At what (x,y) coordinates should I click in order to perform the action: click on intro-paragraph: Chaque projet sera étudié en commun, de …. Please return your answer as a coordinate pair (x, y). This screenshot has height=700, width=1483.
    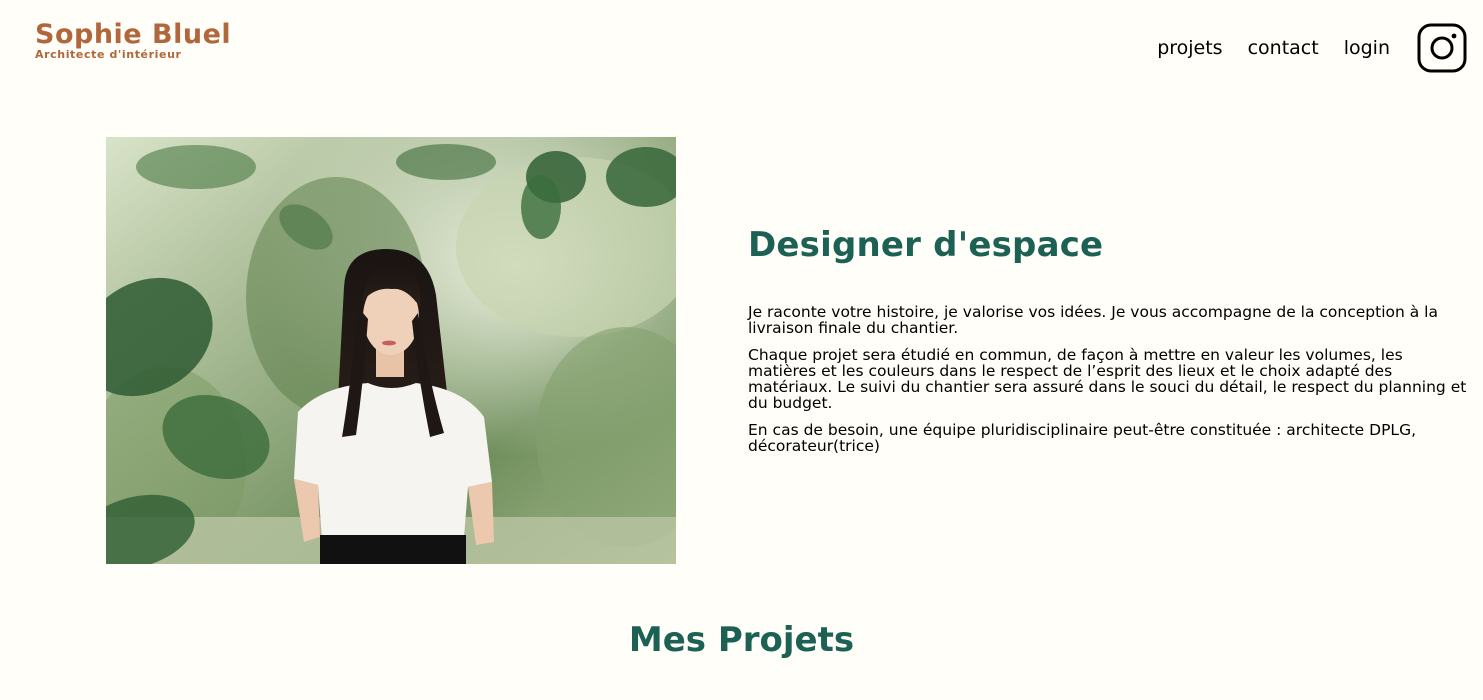
    Looking at the image, I should click on (1107, 379).